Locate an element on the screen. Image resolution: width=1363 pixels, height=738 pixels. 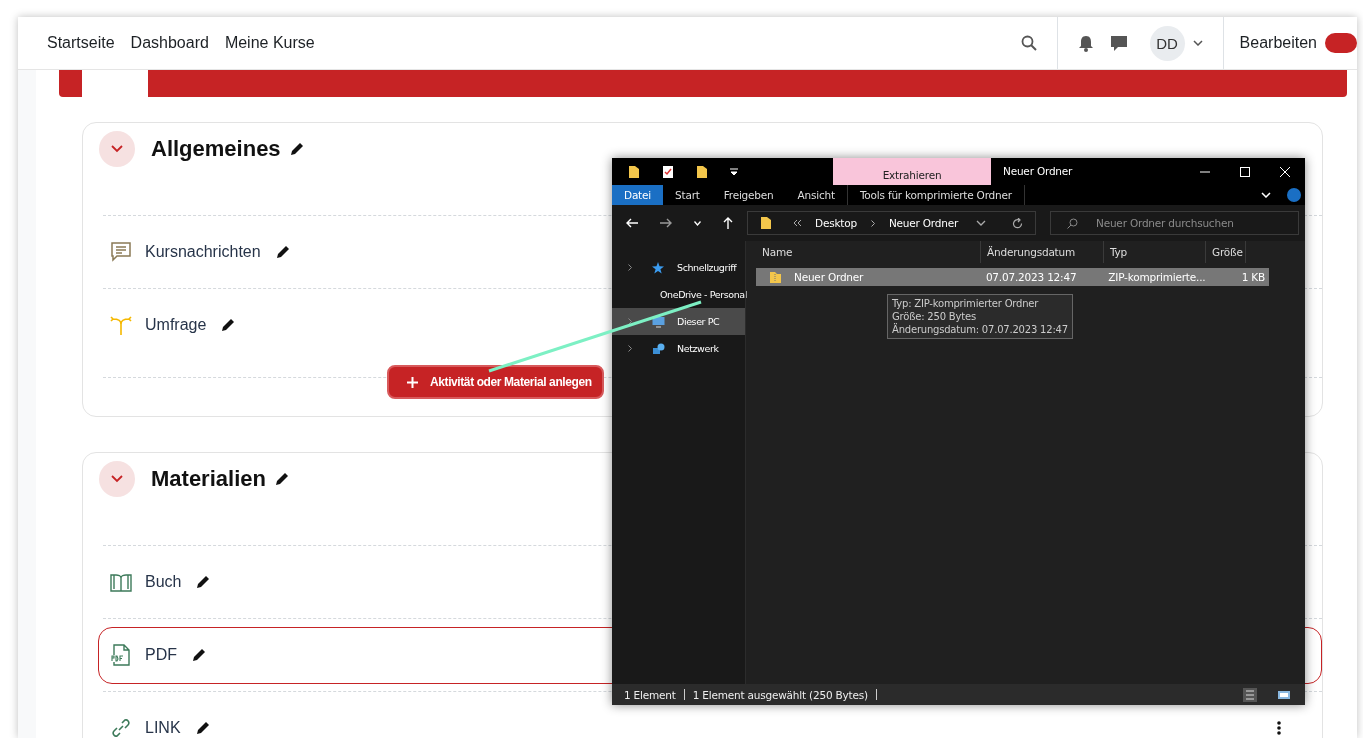
tooltip-line: Größe: 250 Bytes is located at coordinates (934, 316).